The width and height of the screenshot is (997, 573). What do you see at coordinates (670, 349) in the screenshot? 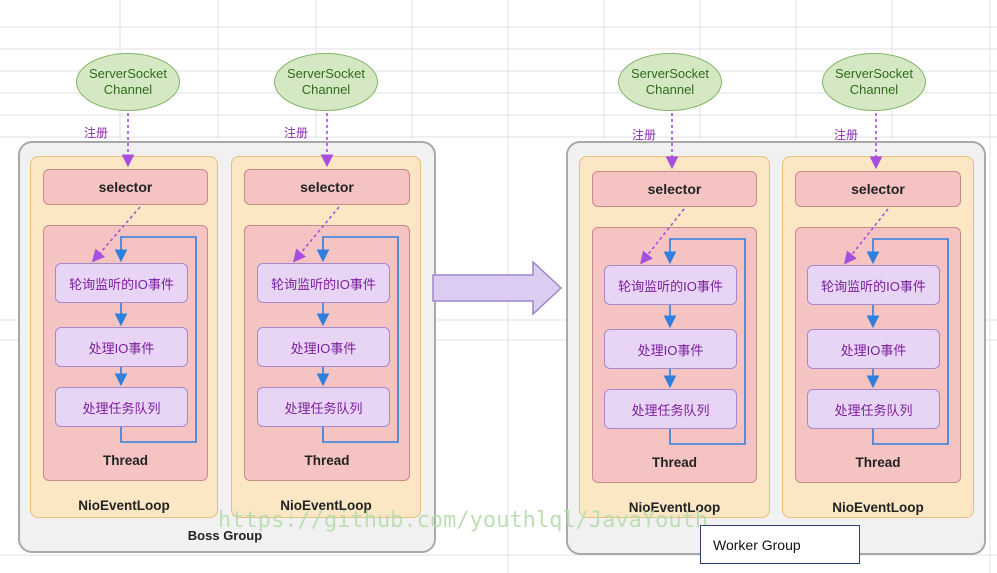
I see `worker-step-process-io-1: 处理IO事件` at bounding box center [670, 349].